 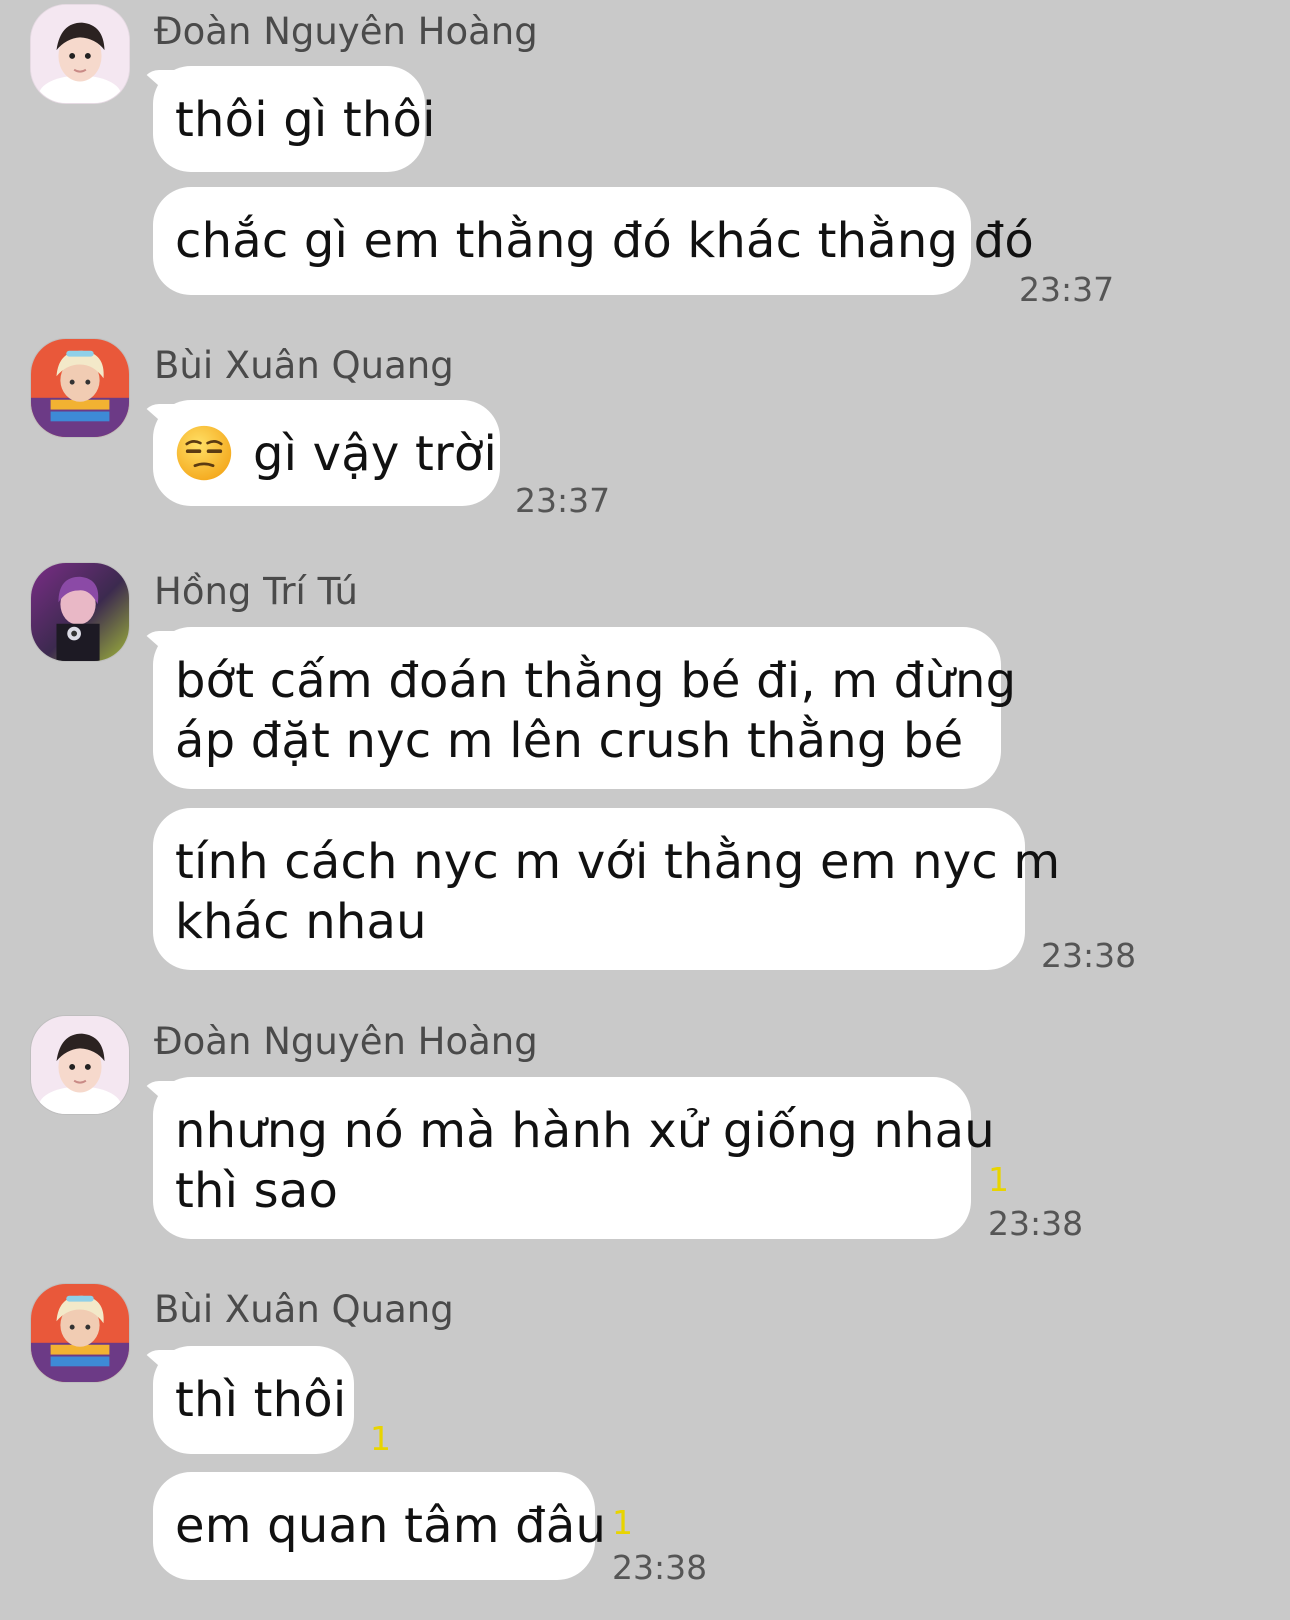 What do you see at coordinates (204, 453) in the screenshot?
I see `unamused-face-icon` at bounding box center [204, 453].